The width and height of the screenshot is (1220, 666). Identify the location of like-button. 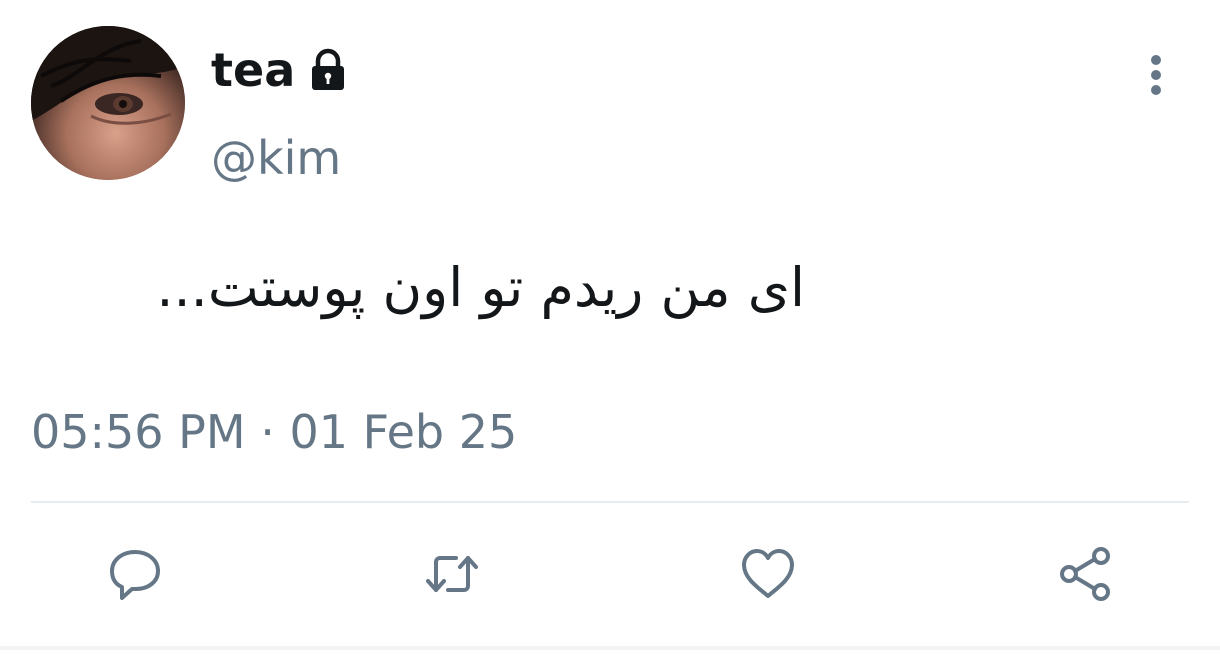
(768, 574).